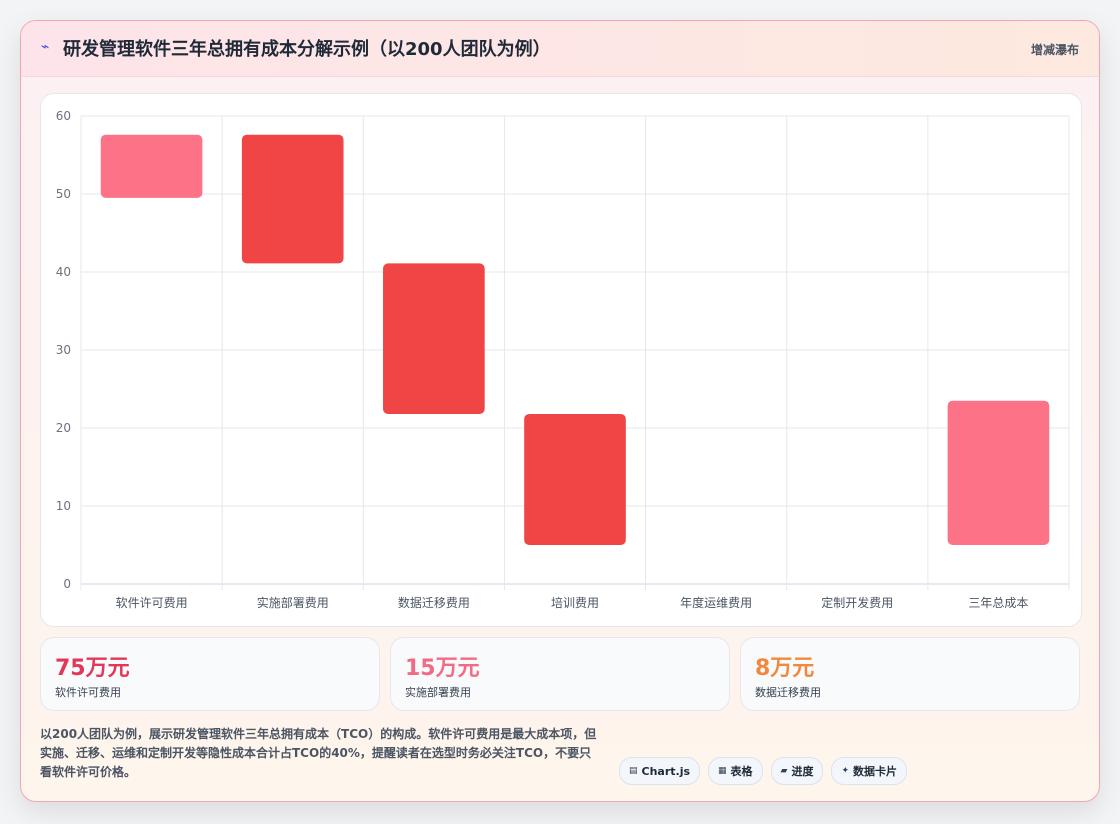  What do you see at coordinates (434, 602) in the screenshot?
I see `x-tick-label: 数据迁移费用` at bounding box center [434, 602].